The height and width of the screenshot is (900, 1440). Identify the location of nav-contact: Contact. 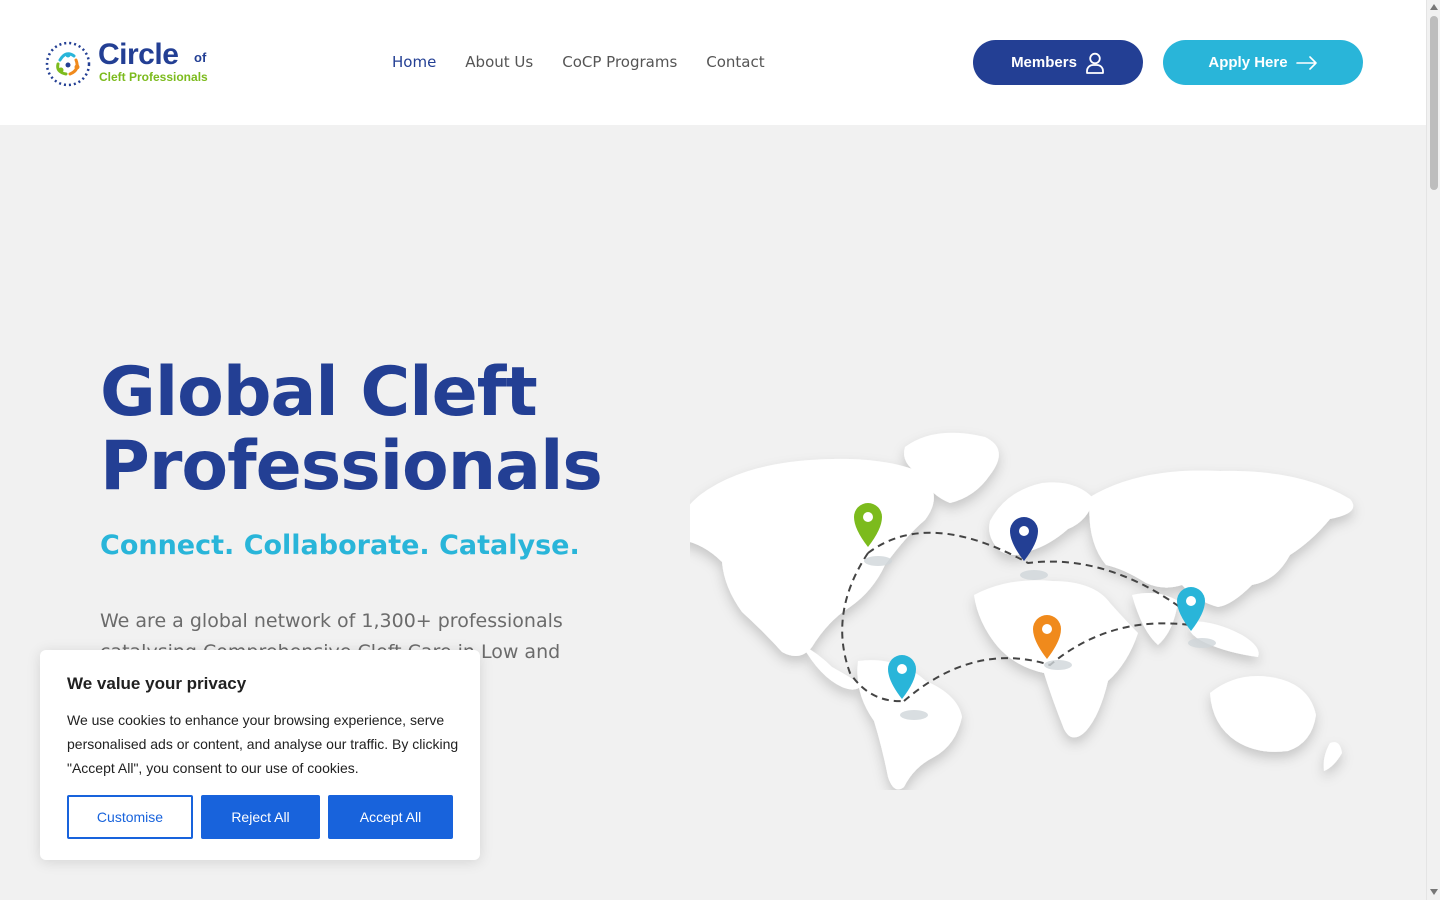
(735, 62).